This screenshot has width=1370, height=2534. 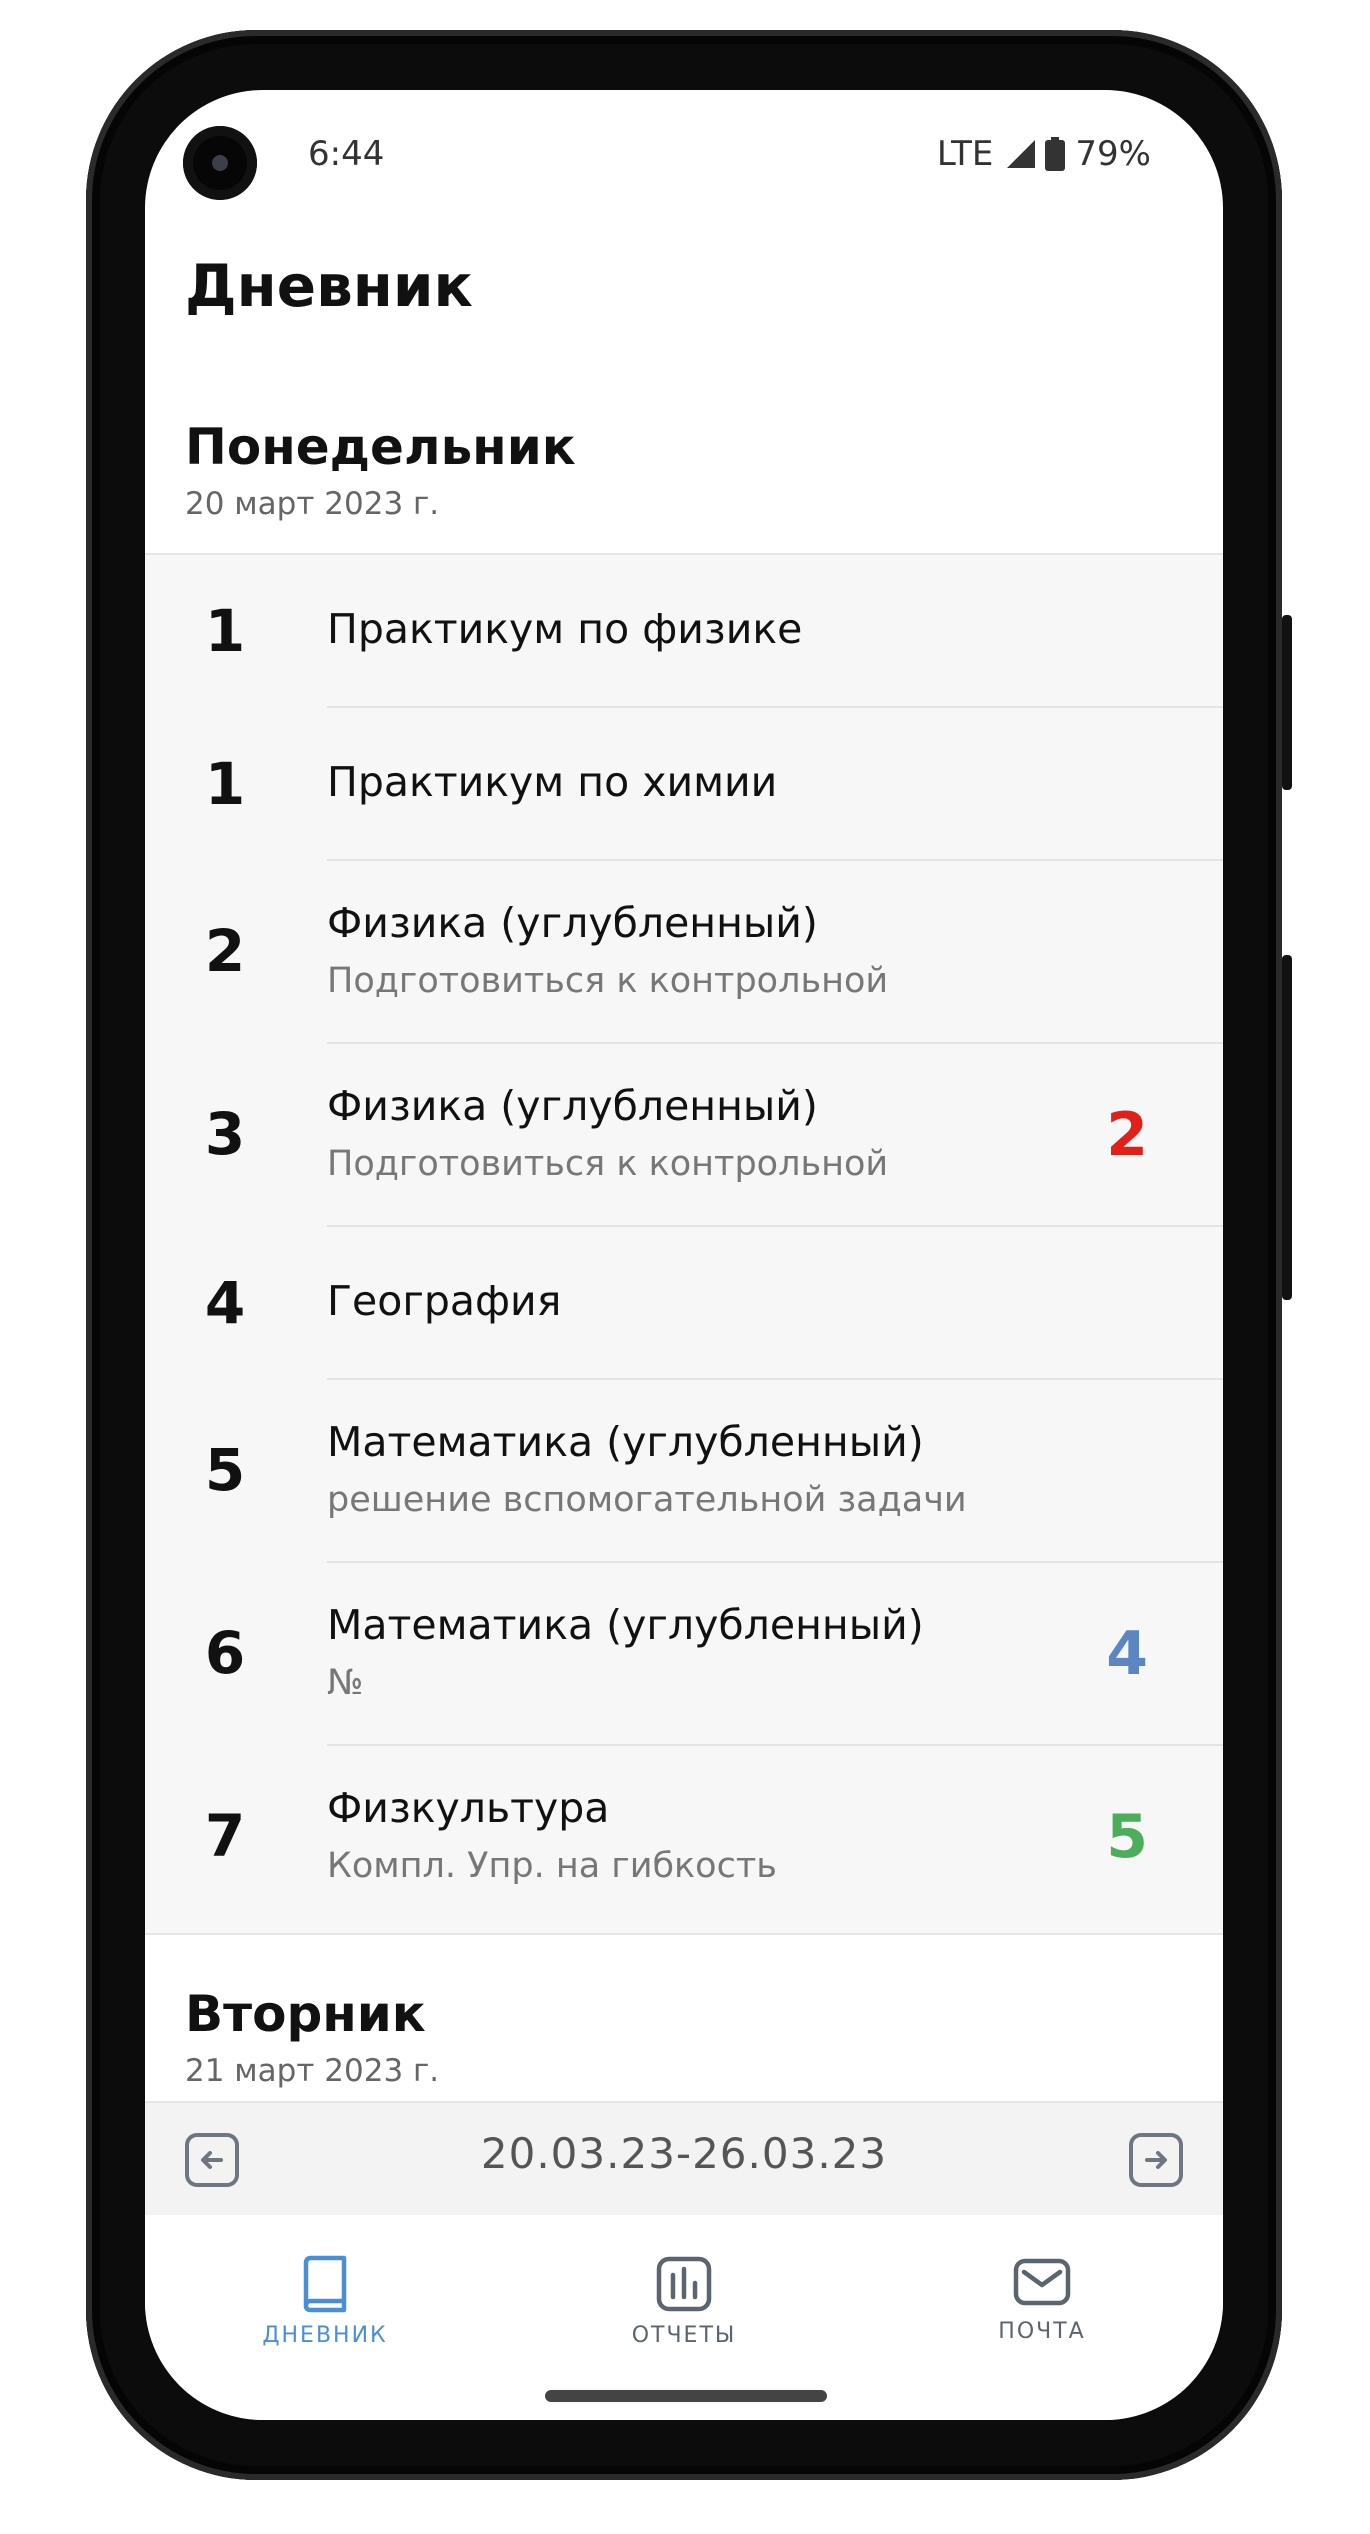 I want to click on day-title: Вторник, so click(x=305, y=2014).